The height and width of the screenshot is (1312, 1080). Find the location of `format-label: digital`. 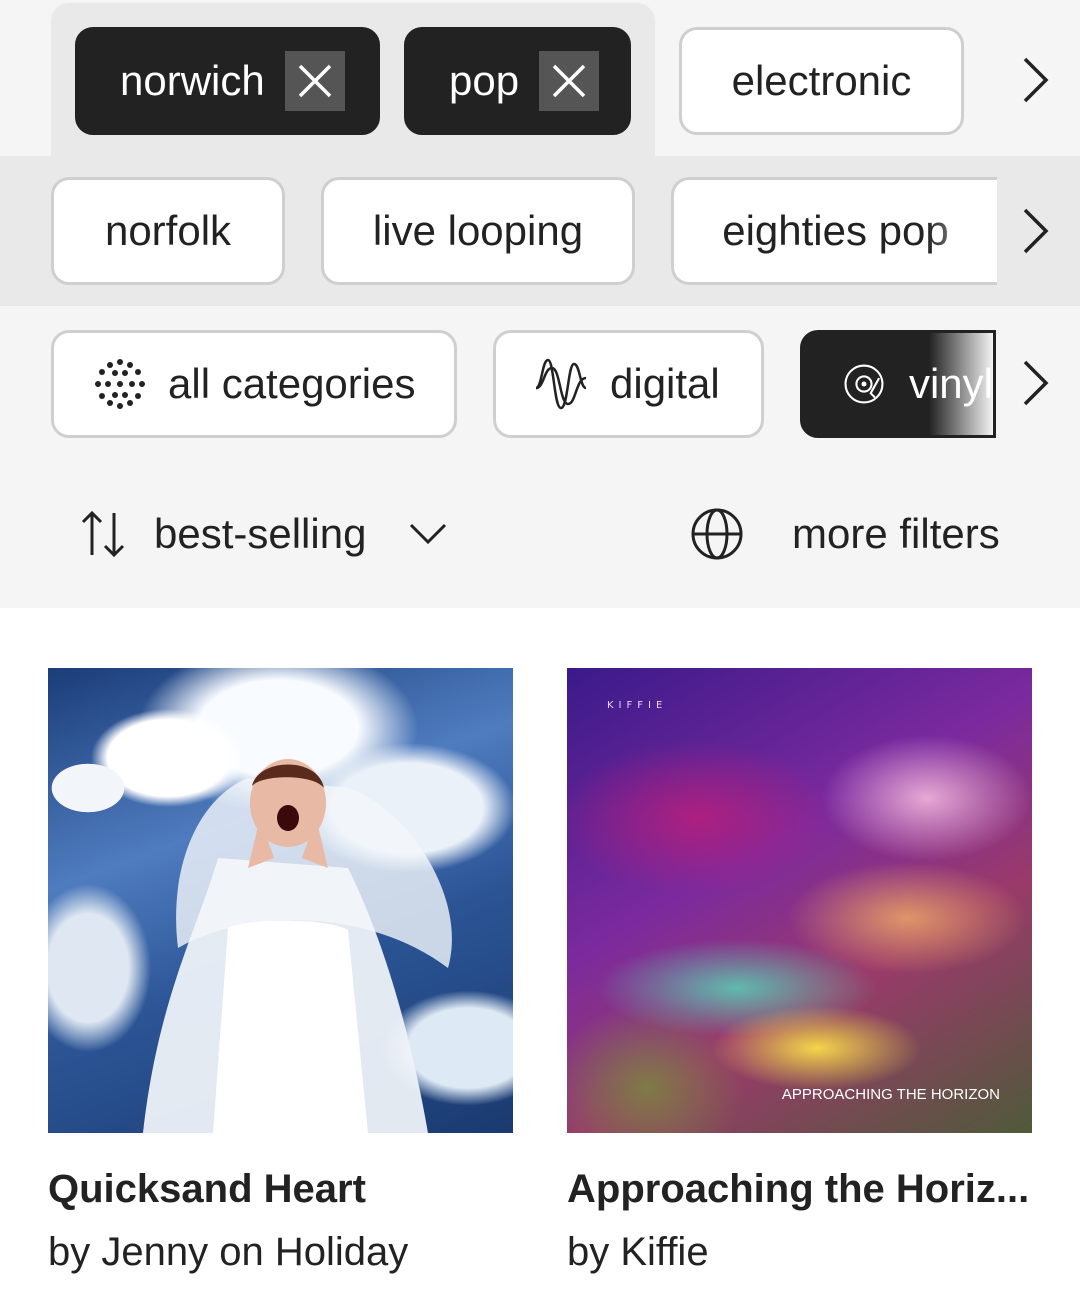

format-label: digital is located at coordinates (665, 383).